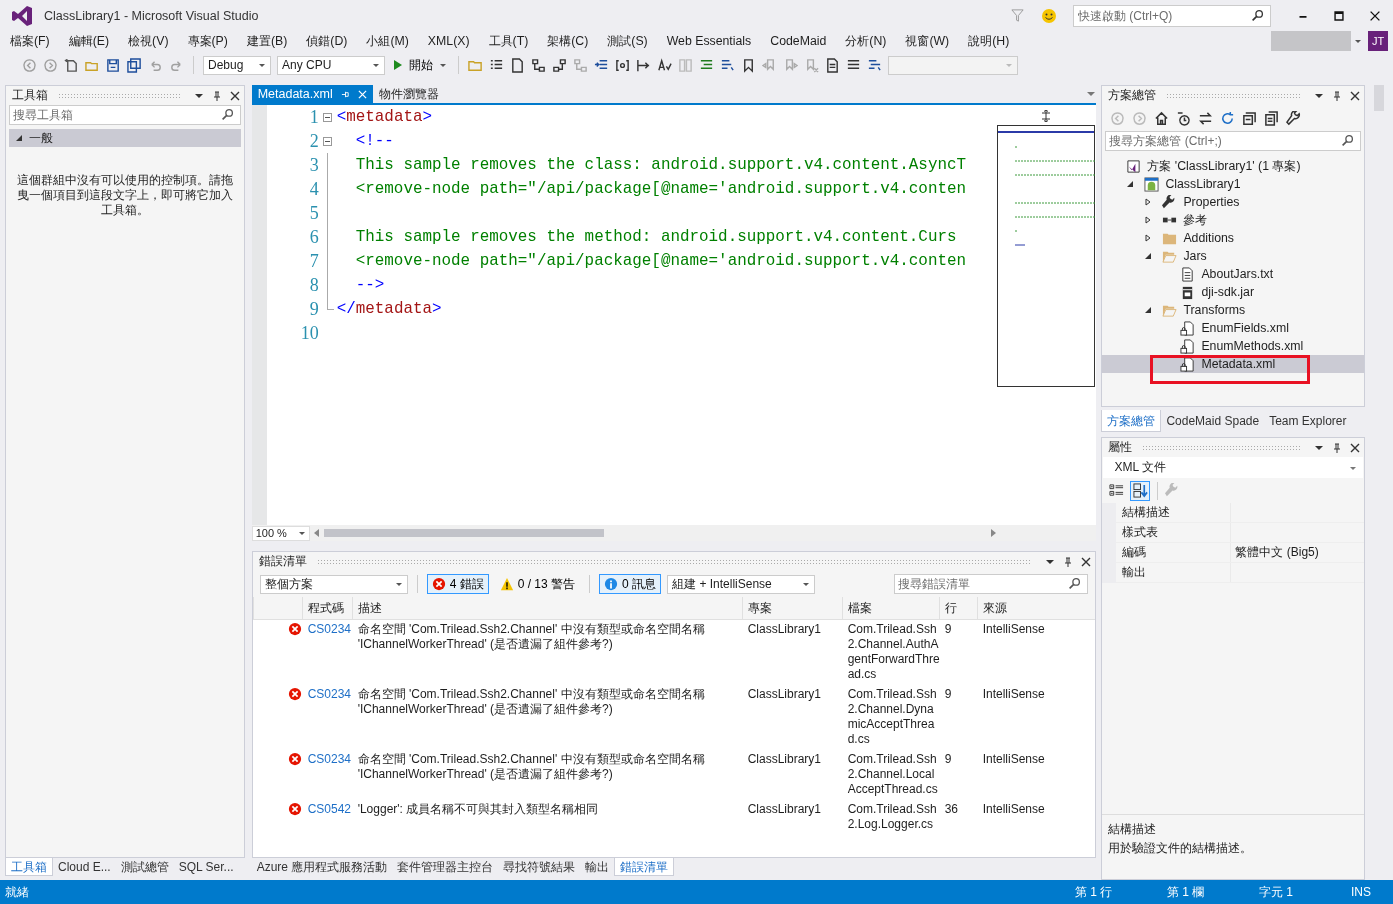 This screenshot has height=904, width=1393. What do you see at coordinates (517, 65) in the screenshot?
I see `document-icon` at bounding box center [517, 65].